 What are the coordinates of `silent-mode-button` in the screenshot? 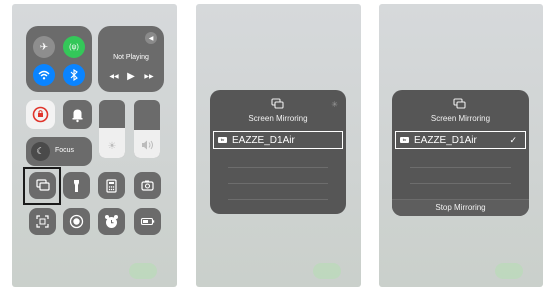 It's located at (77, 114).